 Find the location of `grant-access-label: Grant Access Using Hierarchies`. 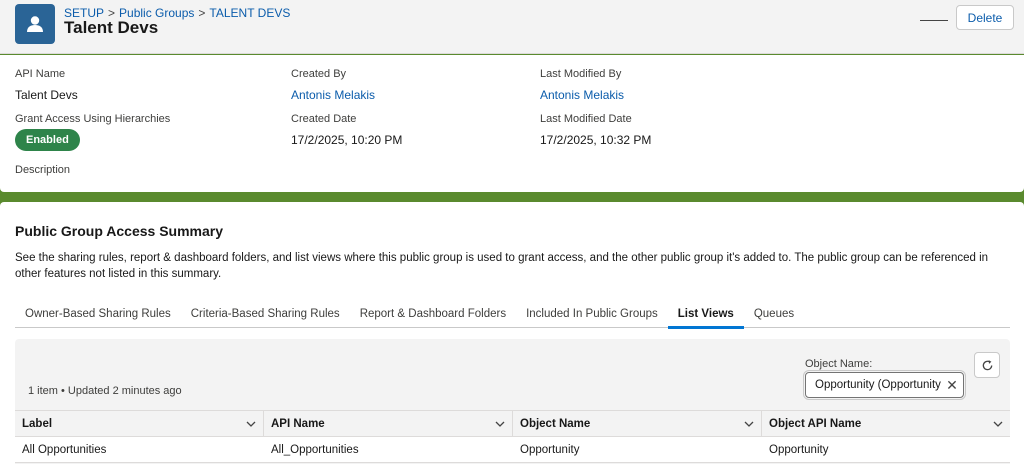

grant-access-label: Grant Access Using Hierarchies is located at coordinates (93, 119).